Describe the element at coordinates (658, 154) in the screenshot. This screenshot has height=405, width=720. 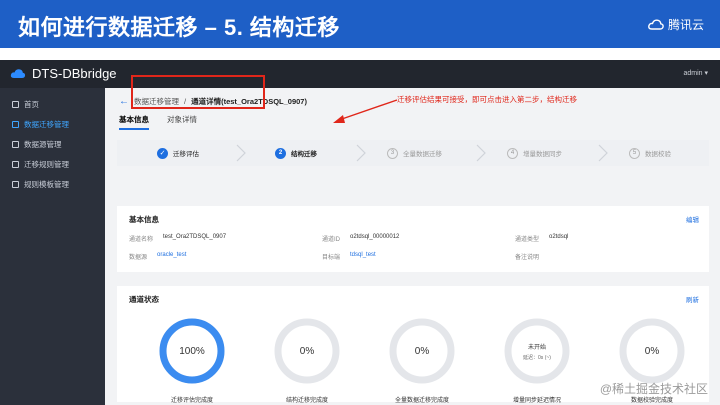
I see `step-label: 数据校验` at that location.